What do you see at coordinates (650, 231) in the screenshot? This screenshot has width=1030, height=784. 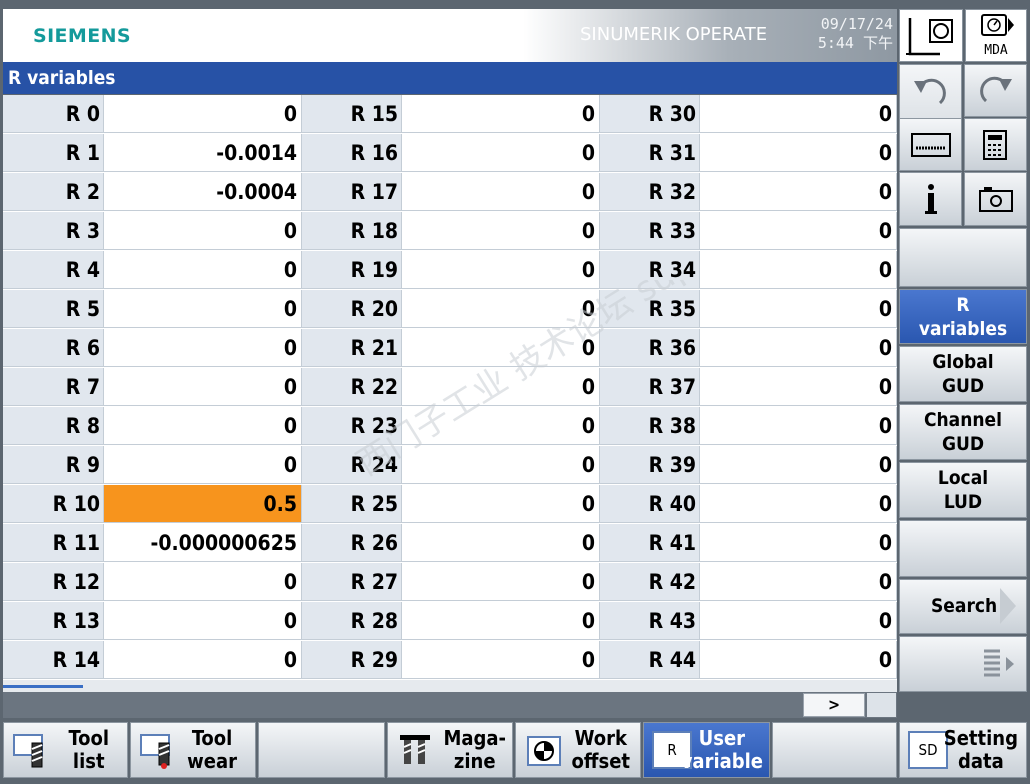 I see `r-variable-name: R 33` at bounding box center [650, 231].